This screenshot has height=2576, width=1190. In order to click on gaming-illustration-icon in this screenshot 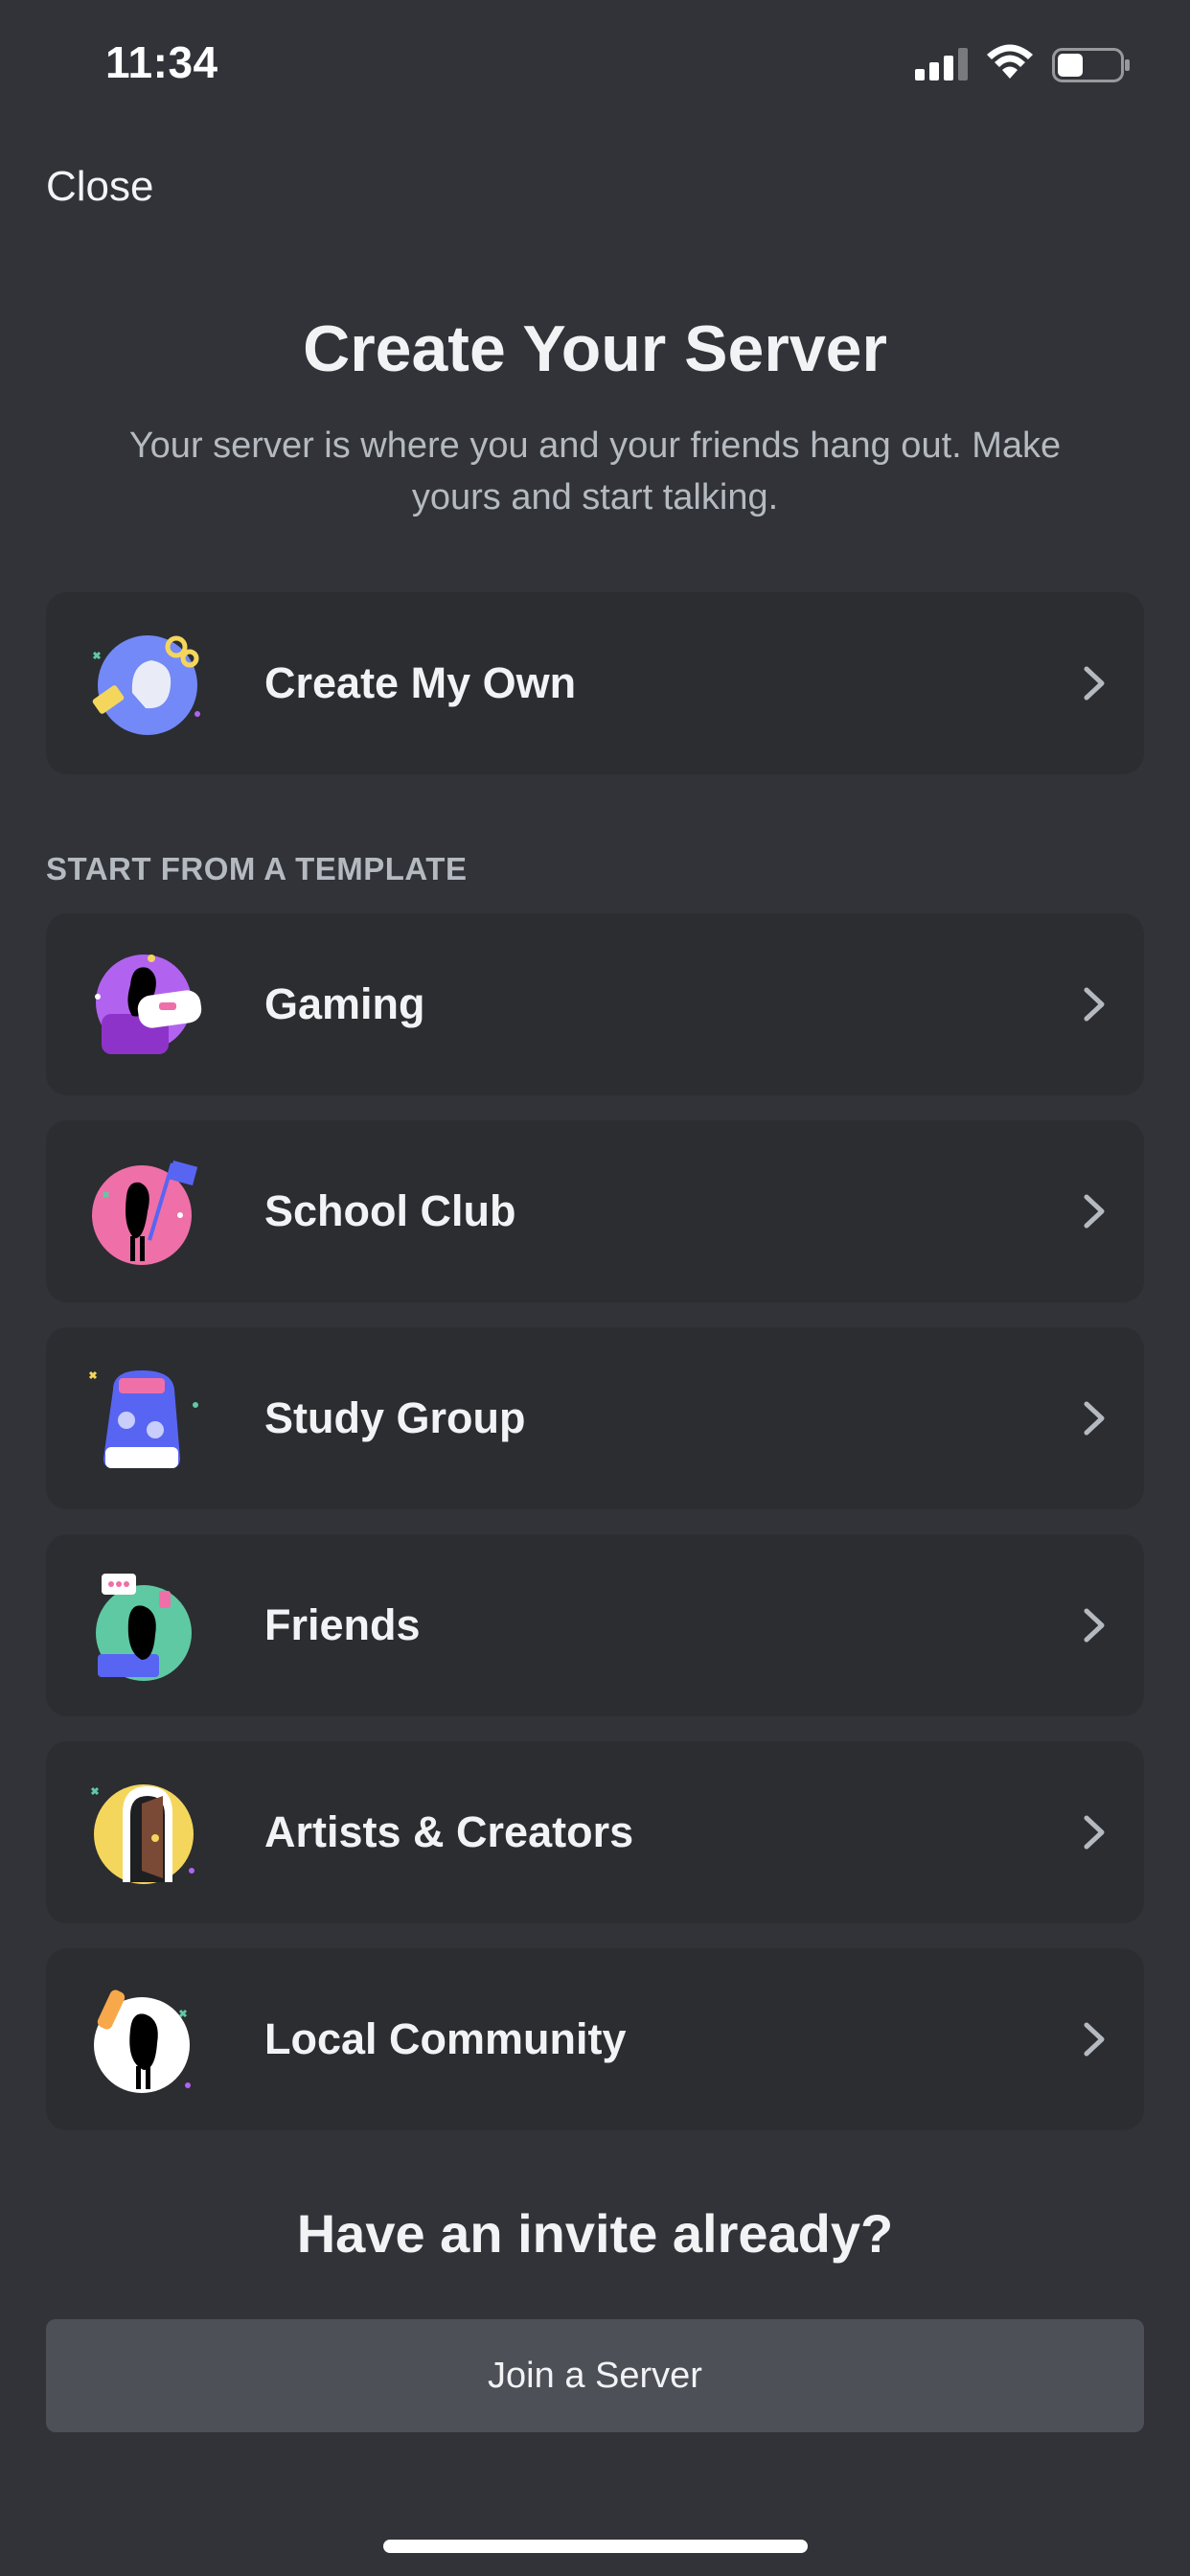, I will do `click(148, 1004)`.